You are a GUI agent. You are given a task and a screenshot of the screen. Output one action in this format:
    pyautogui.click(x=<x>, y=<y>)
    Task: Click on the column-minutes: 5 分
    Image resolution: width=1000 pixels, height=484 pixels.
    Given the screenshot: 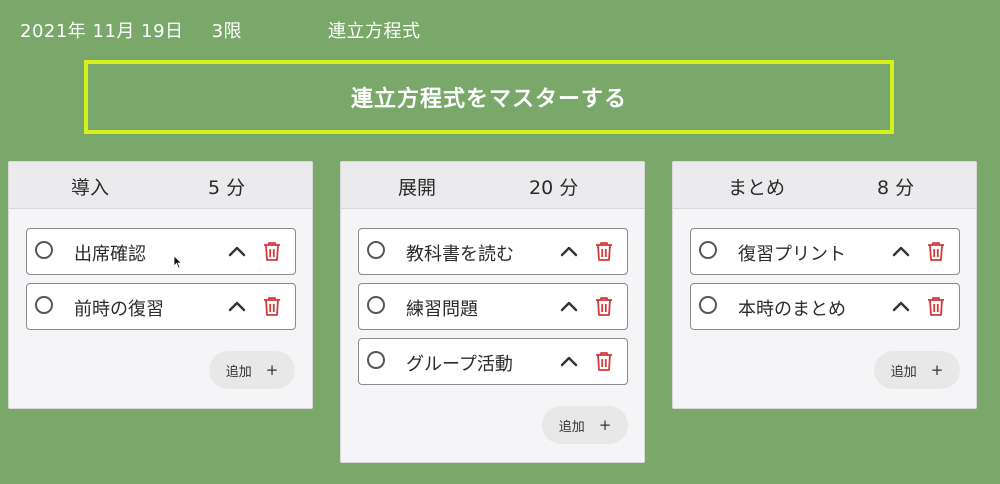 What is the action you would take?
    pyautogui.click(x=227, y=188)
    